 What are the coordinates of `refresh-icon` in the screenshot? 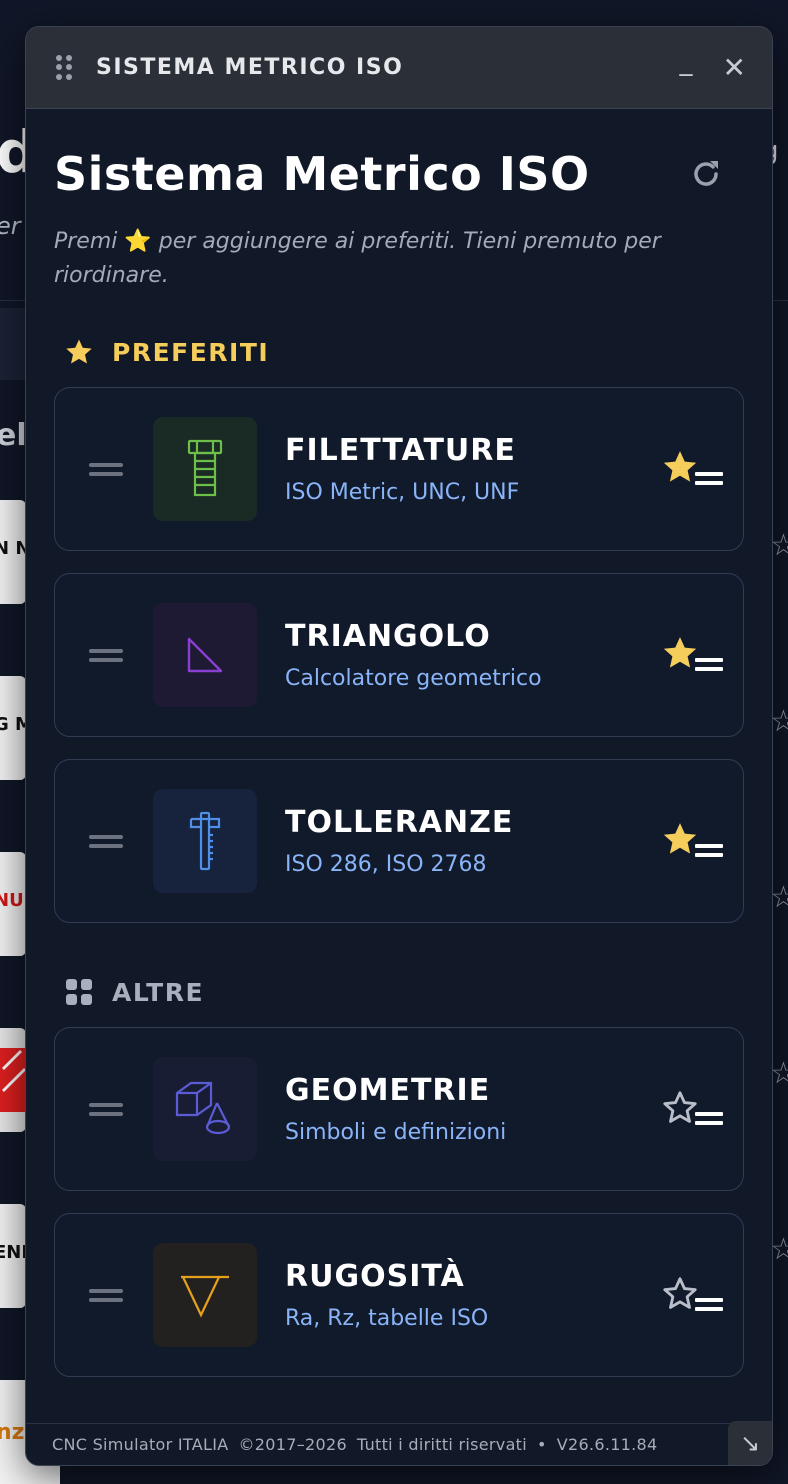 It's located at (706, 174).